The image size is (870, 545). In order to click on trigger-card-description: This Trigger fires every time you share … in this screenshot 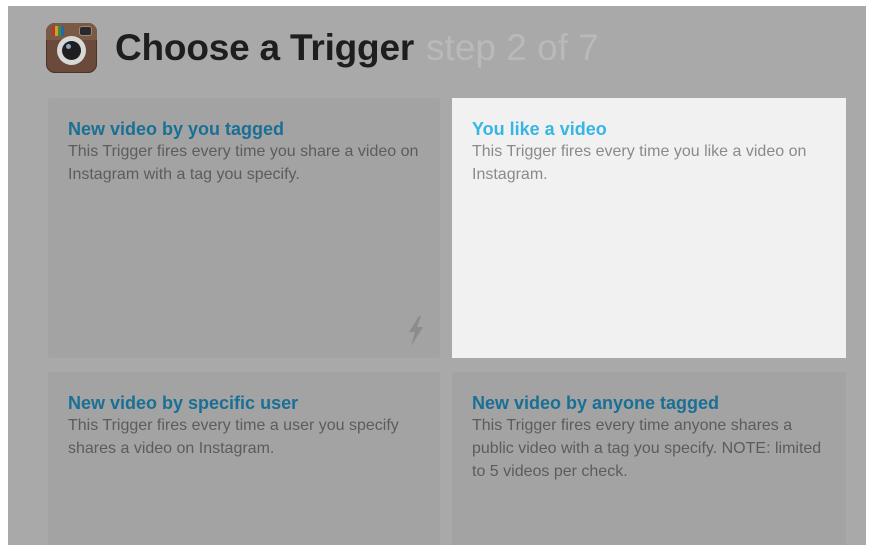, I will do `click(243, 163)`.